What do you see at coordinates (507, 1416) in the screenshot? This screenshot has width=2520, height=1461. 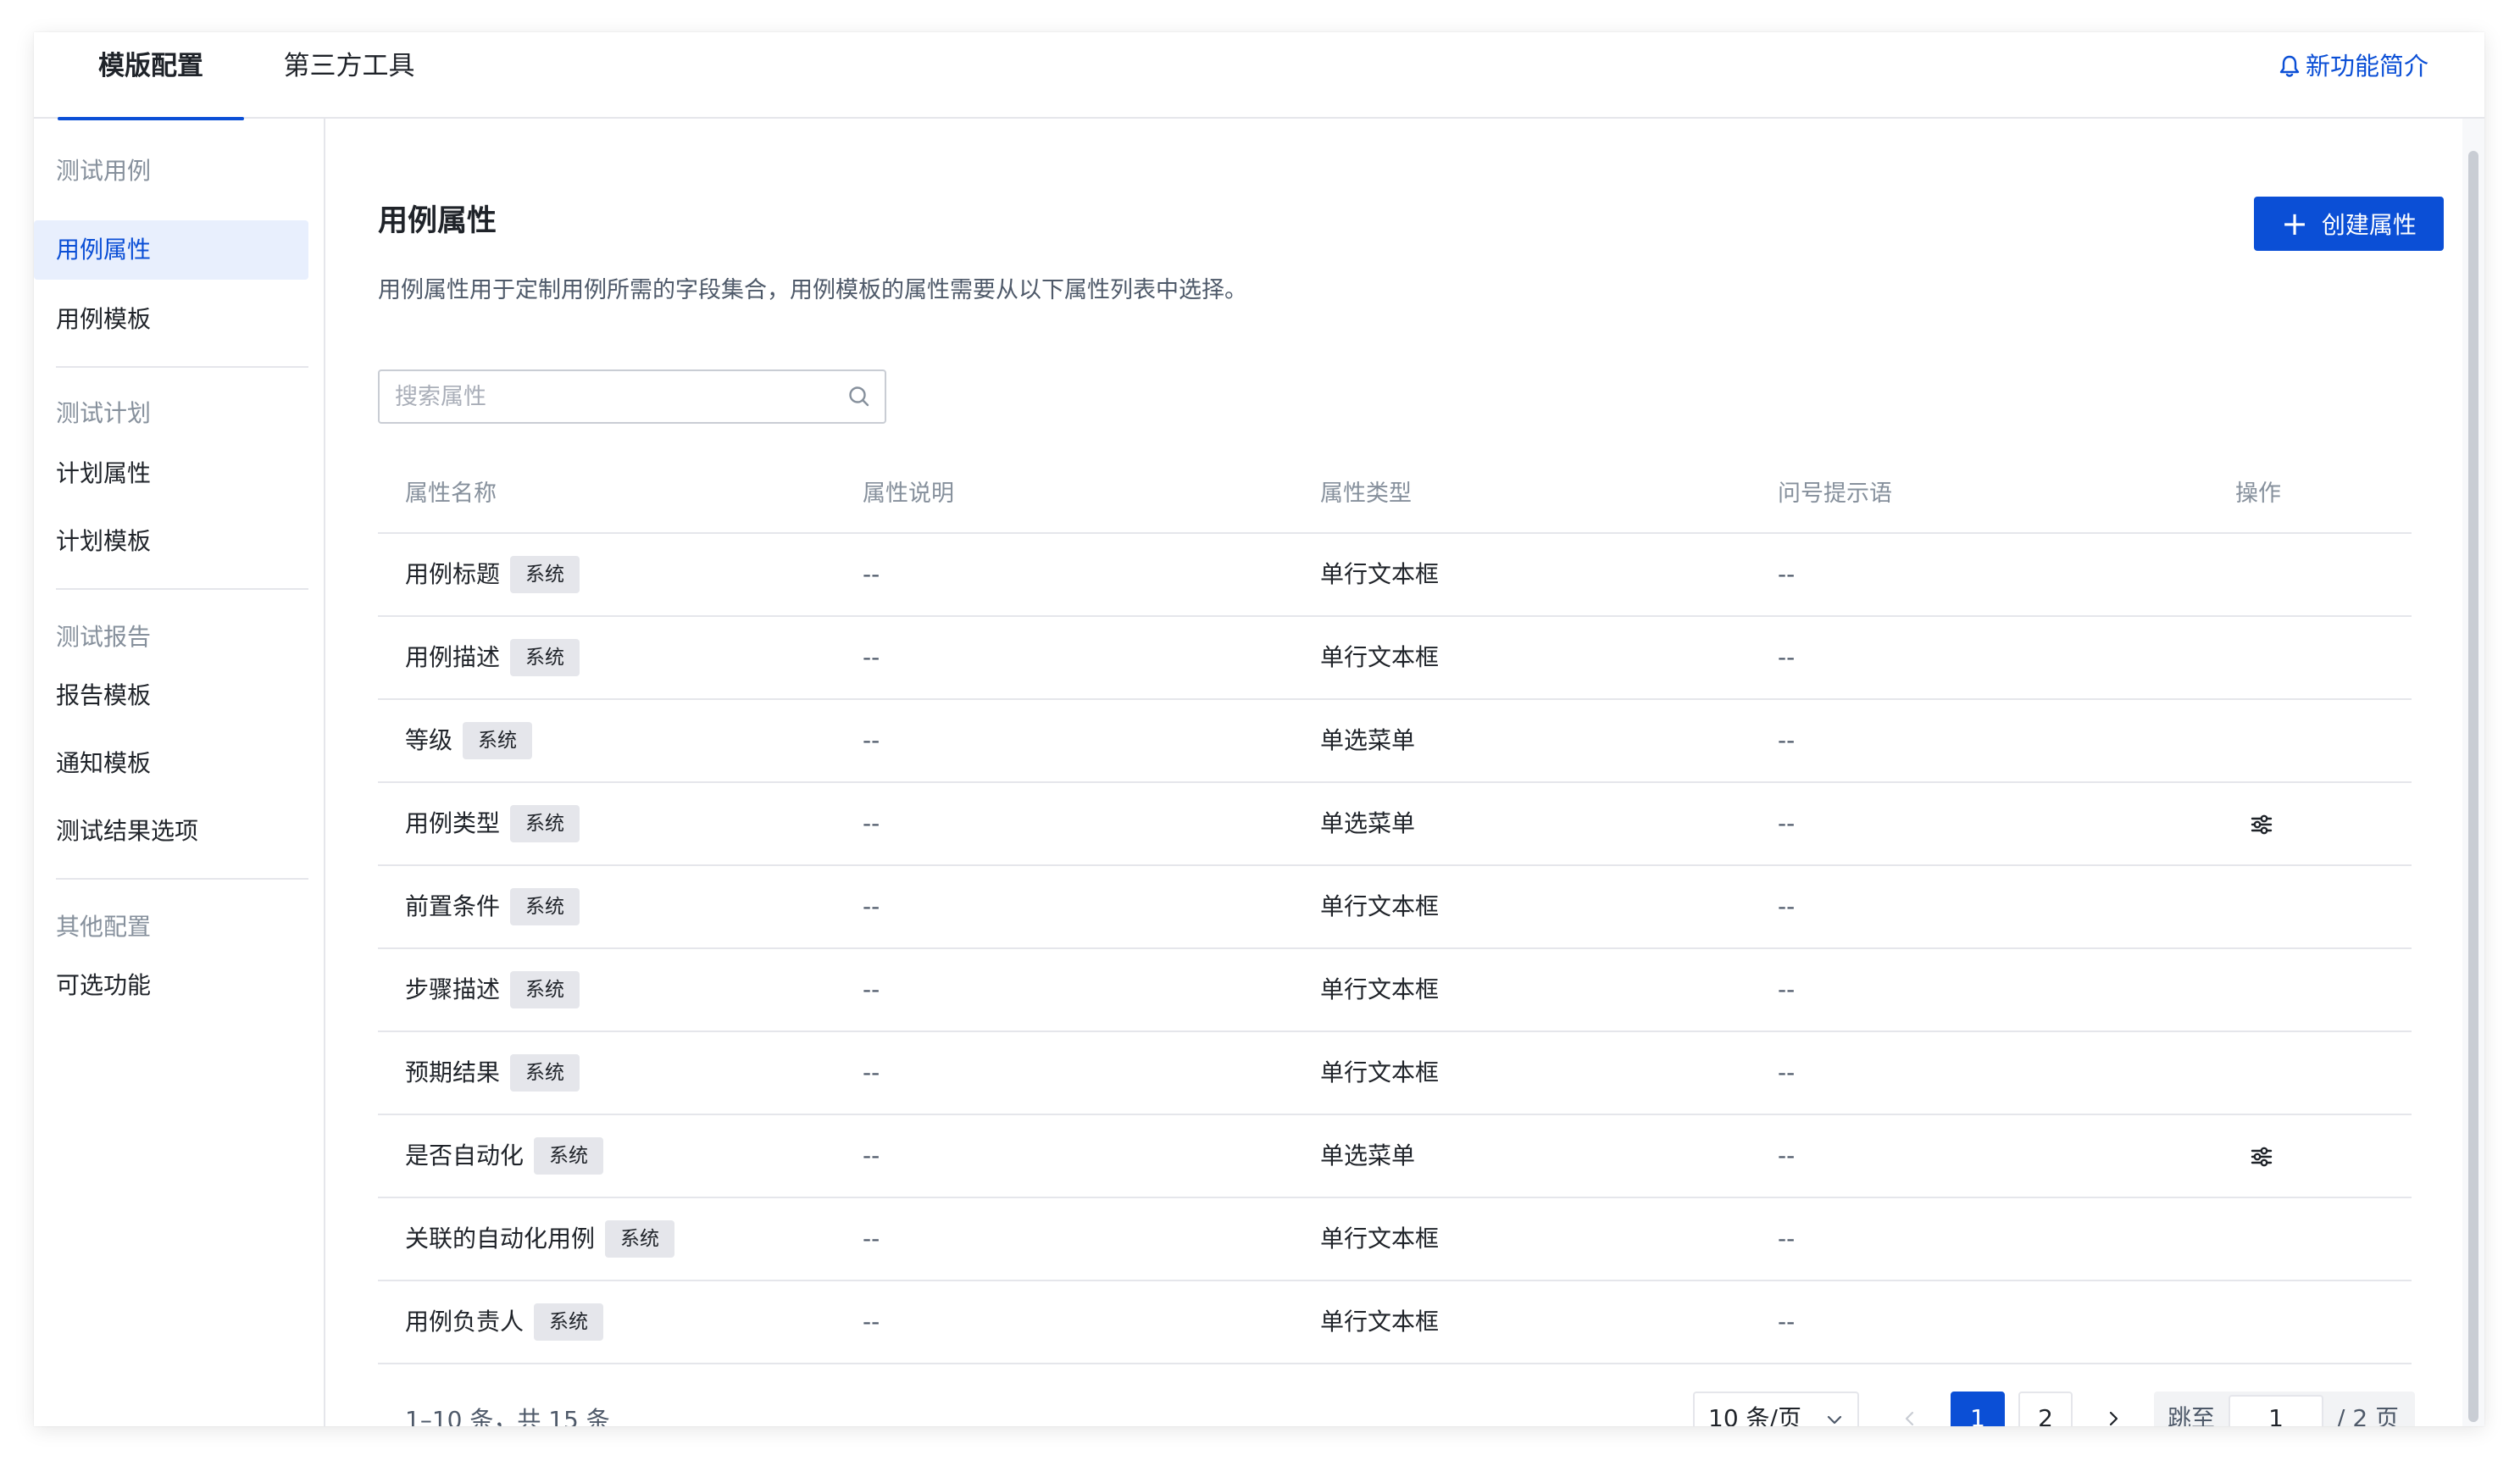 I see `pagination-total: 1–10 条，共 15 条` at bounding box center [507, 1416].